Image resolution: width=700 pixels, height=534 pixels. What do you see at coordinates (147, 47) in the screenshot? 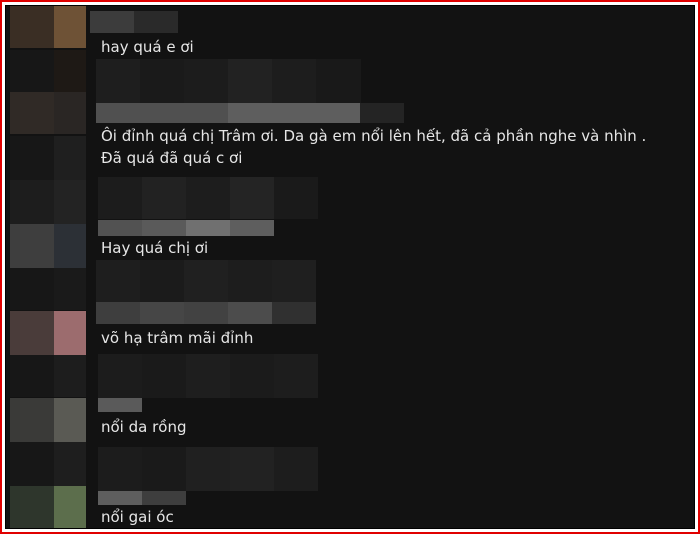
I see `comment-text: hay quá e ơi` at bounding box center [147, 47].